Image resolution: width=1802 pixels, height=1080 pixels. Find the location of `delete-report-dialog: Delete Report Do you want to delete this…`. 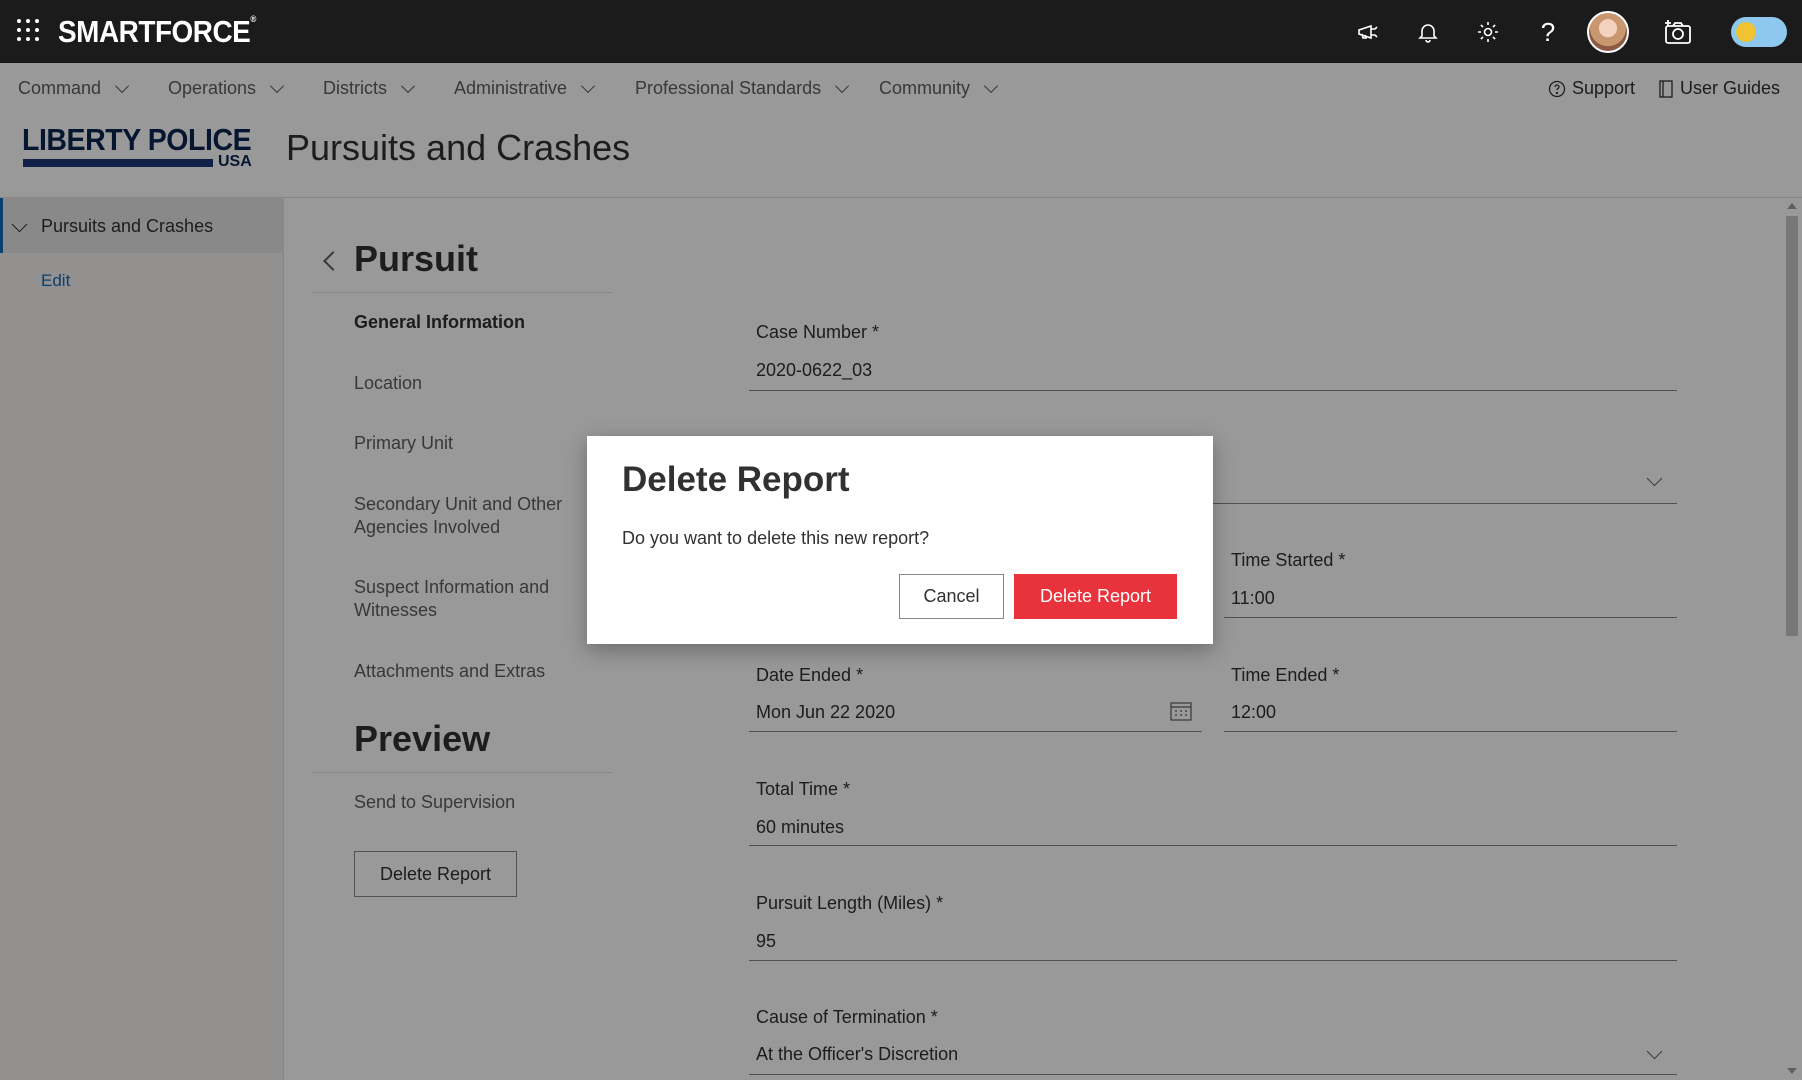

delete-report-dialog: Delete Report Do you want to delete this… is located at coordinates (900, 540).